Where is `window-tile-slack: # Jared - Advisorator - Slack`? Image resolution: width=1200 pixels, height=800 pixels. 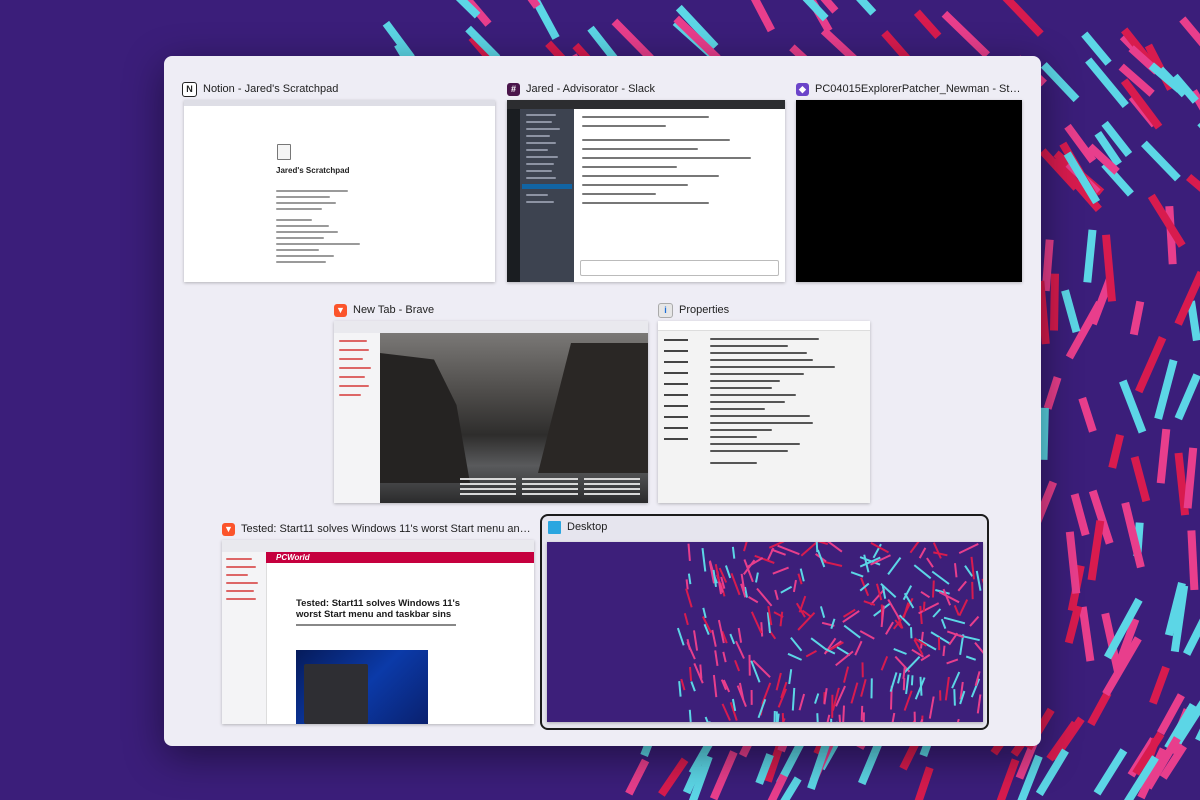
window-tile-slack: # Jared - Advisorator - Slack is located at coordinates (647, 181).